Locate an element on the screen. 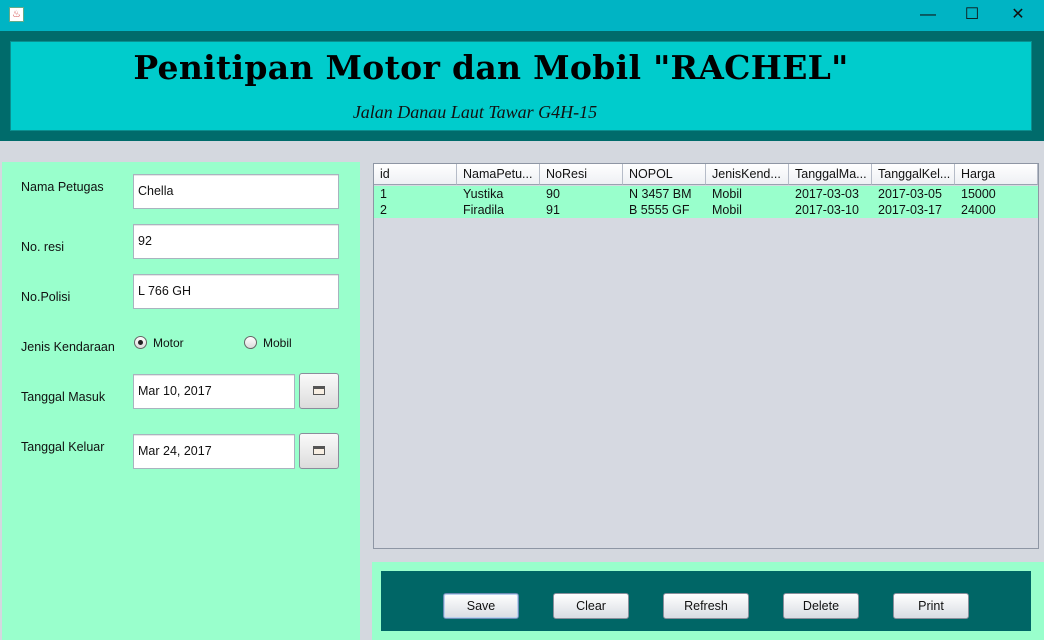 This screenshot has width=1044, height=640. print-button: Print is located at coordinates (931, 606).